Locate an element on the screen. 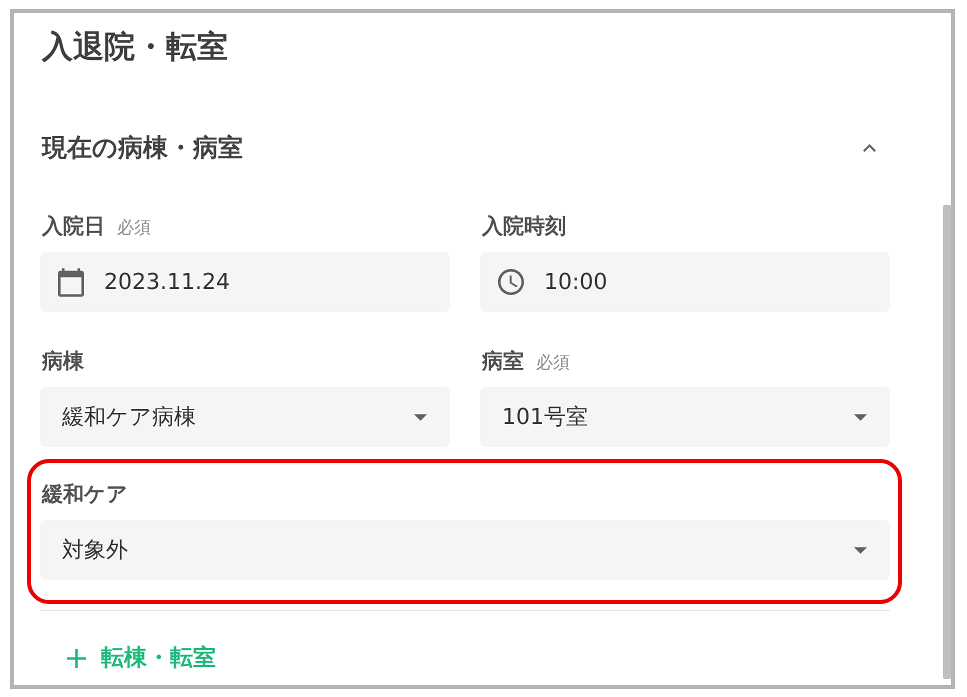  scrollbar-thumb is located at coordinates (947, 442).